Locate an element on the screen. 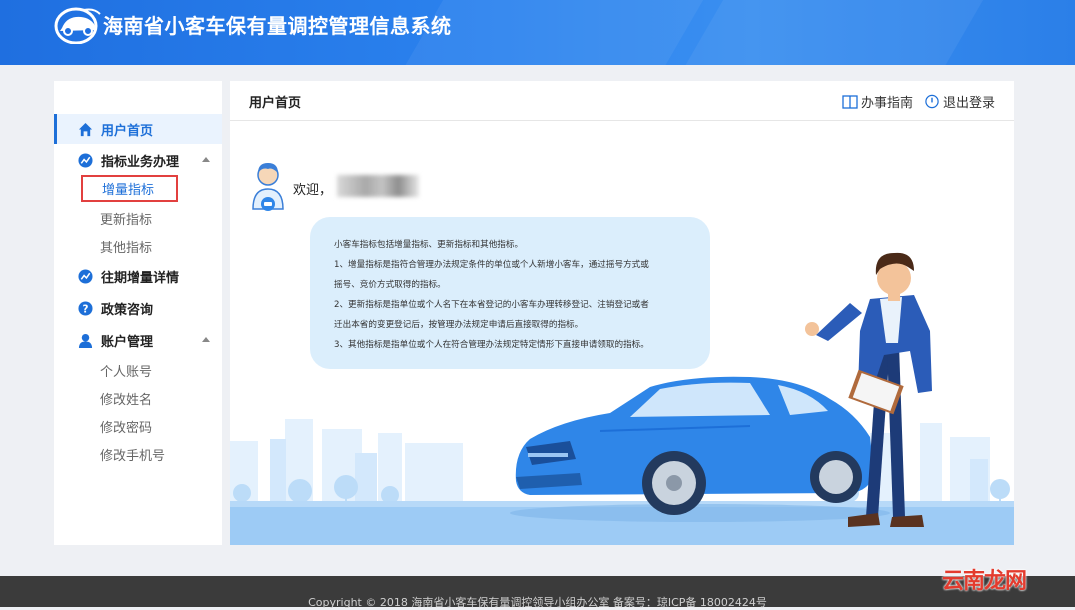 Image resolution: width=1075 pixels, height=610 pixels. sidebar-item-label: 往期增量详情 is located at coordinates (140, 278).